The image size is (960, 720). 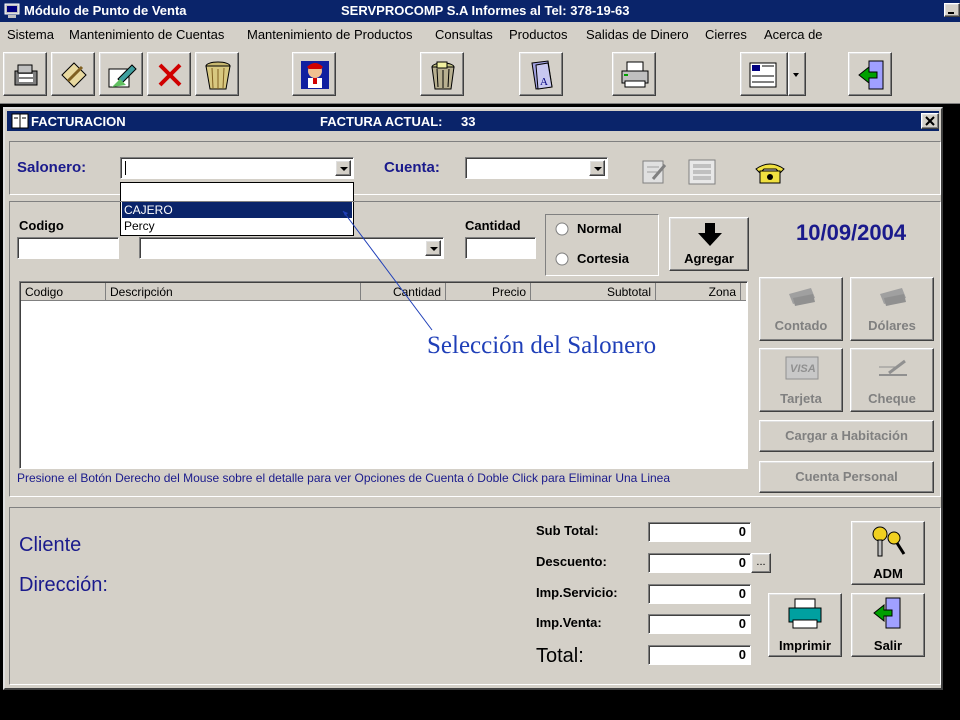 I want to click on annotation-pointer, so click(x=387, y=270).